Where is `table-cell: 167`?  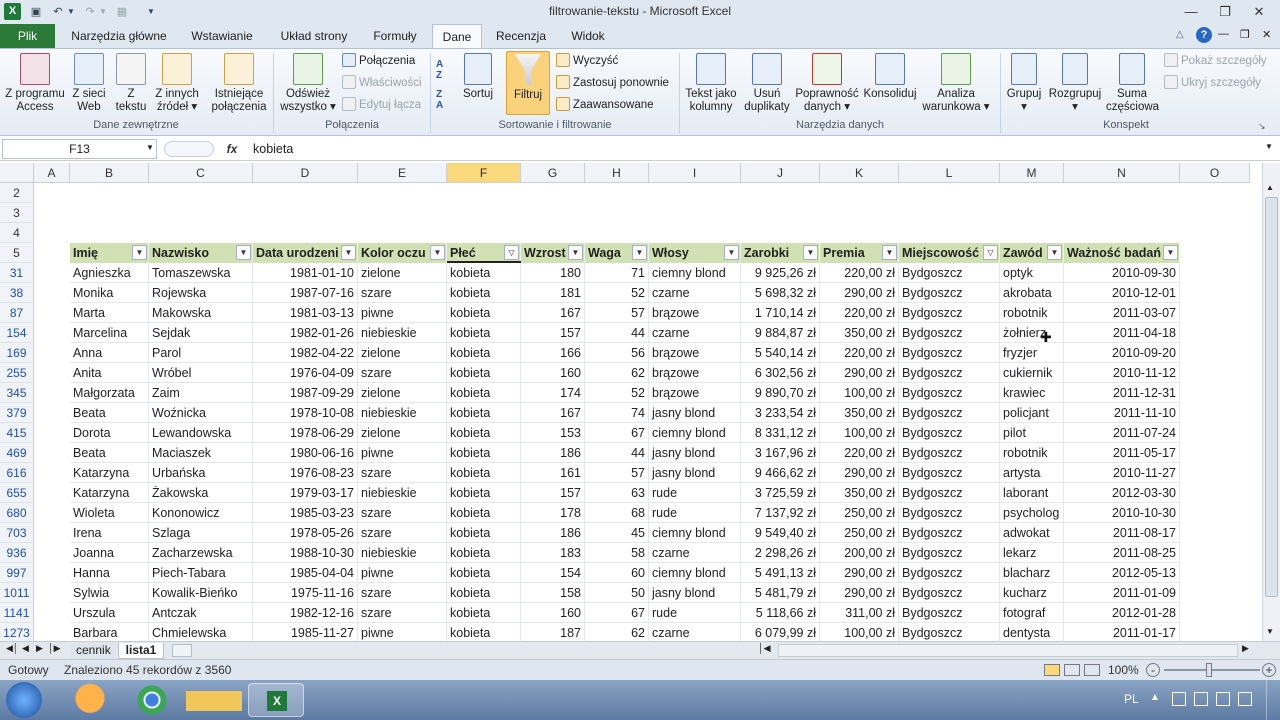
table-cell: 167 is located at coordinates (553, 313).